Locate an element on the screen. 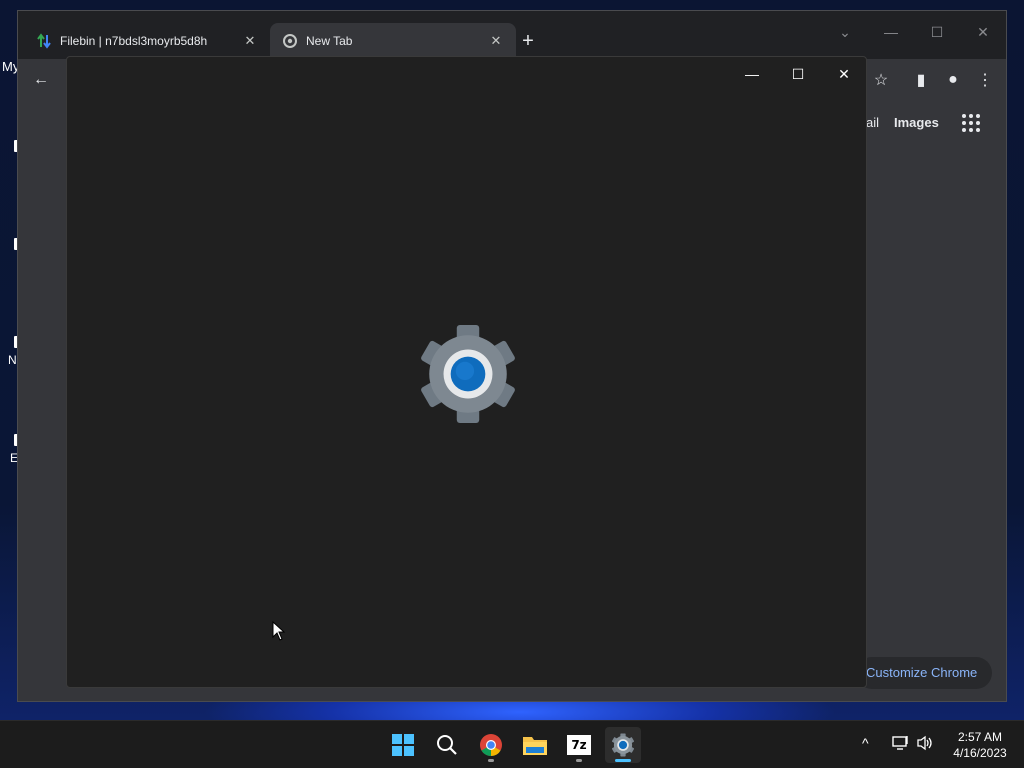 The image size is (1024, 768). settings-icon is located at coordinates (623, 745).